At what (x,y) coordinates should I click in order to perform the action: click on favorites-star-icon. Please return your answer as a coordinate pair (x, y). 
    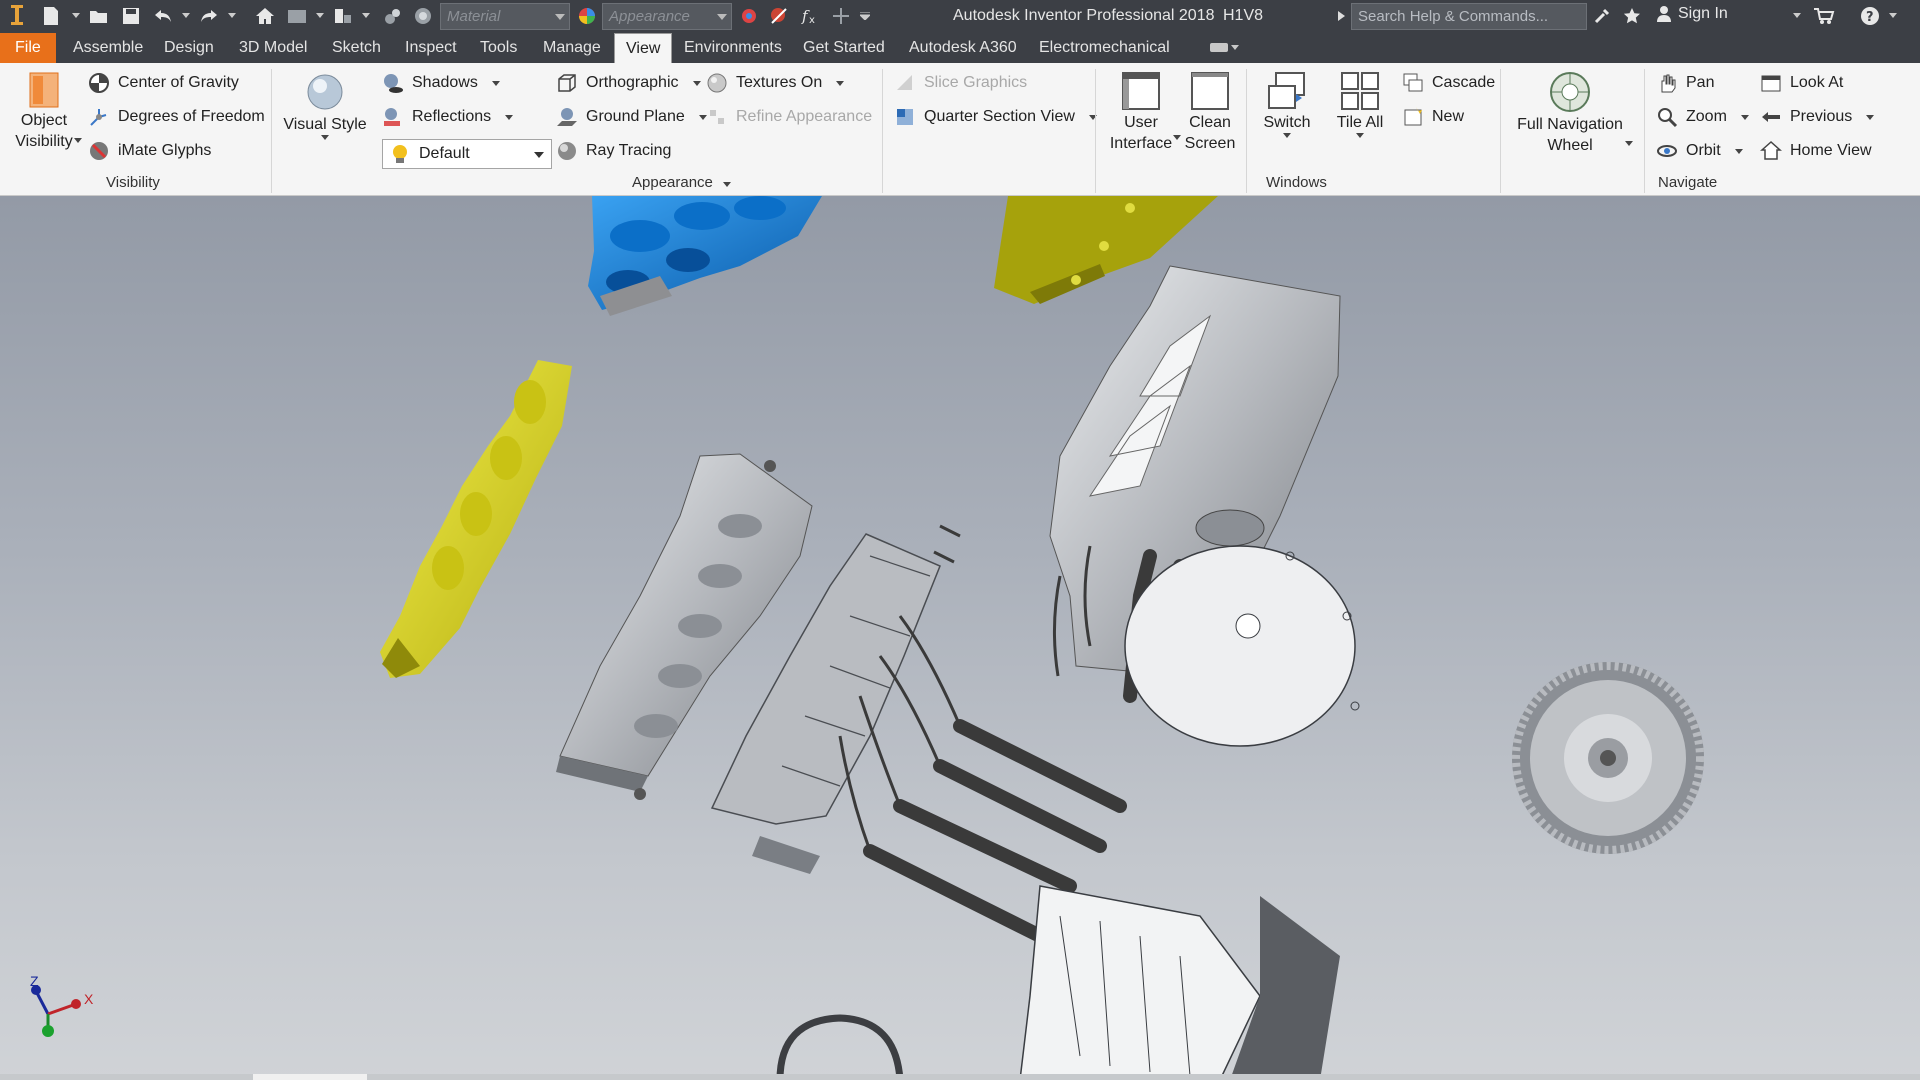
    Looking at the image, I should click on (1632, 16).